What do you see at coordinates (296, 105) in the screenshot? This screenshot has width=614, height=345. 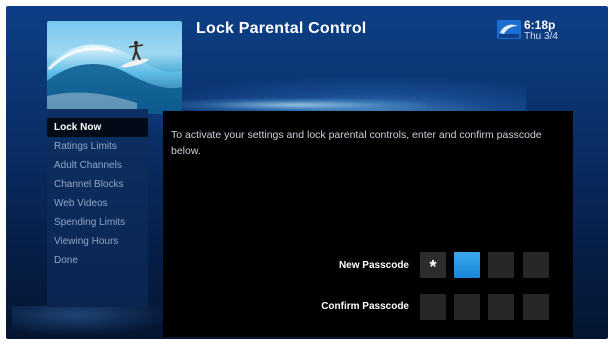 I see `background-light-streak` at bounding box center [296, 105].